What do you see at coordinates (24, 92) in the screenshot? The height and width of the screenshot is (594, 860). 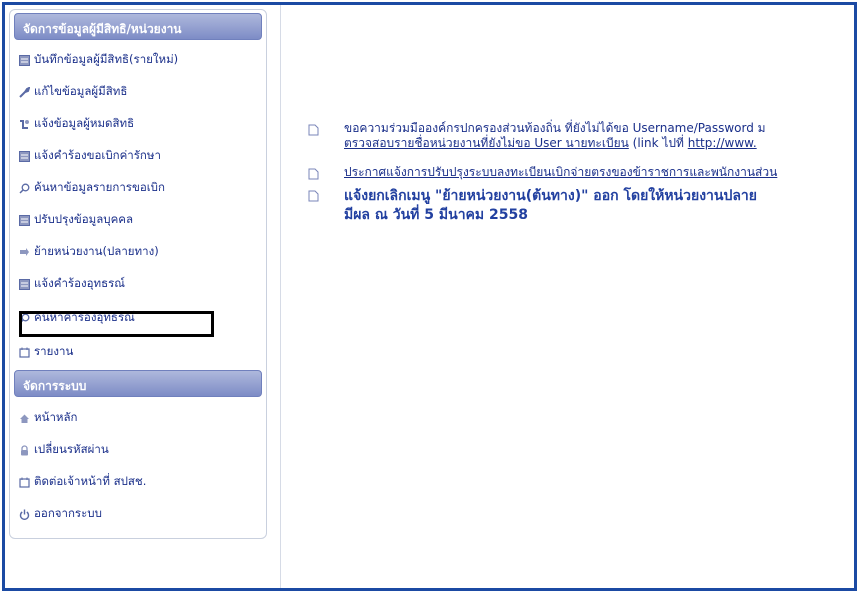 I see `wrench-icon` at bounding box center [24, 92].